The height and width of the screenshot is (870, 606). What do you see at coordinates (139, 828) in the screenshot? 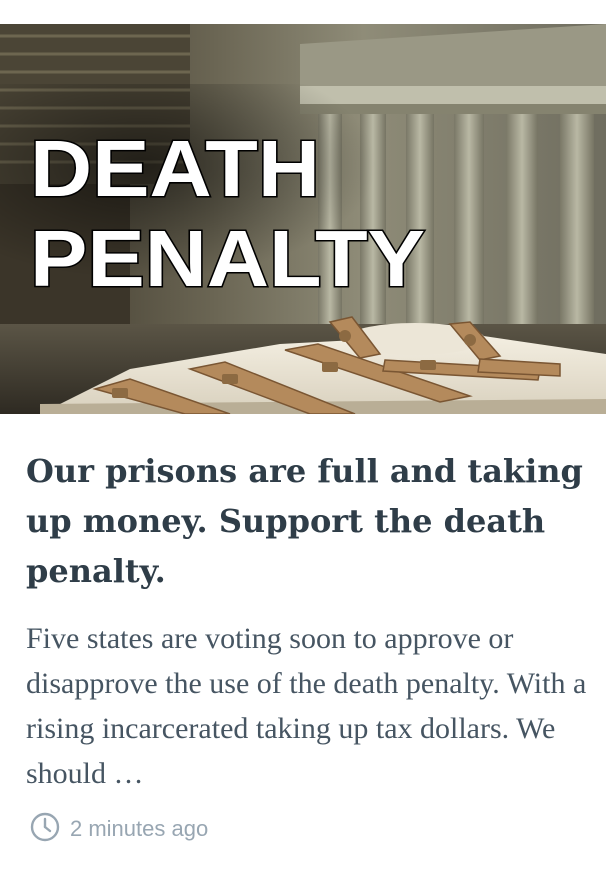
I see `article-timestamp: 2 minutes ago` at bounding box center [139, 828].